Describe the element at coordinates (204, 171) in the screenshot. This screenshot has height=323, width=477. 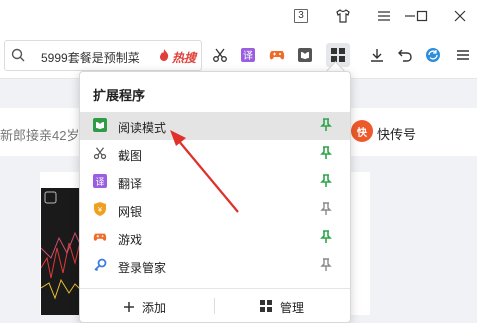
I see `annotation-arrow` at that location.